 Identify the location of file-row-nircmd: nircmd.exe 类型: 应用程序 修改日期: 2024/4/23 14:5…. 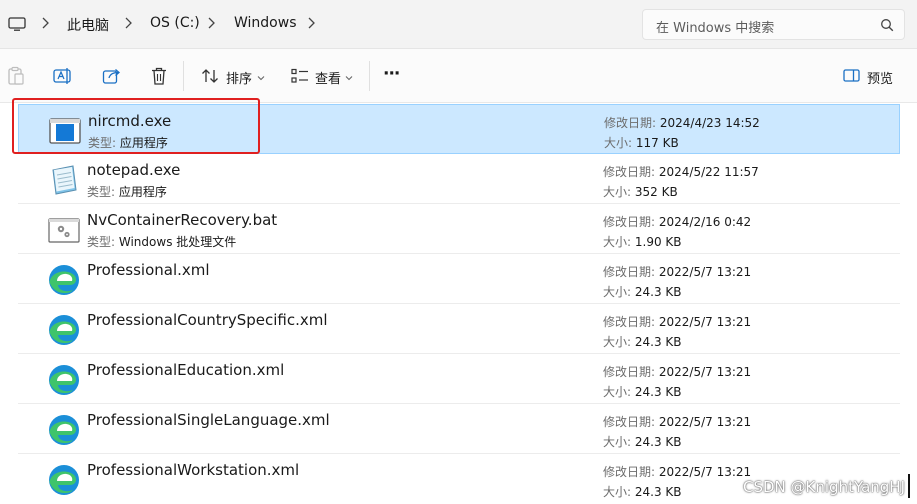
(459, 129).